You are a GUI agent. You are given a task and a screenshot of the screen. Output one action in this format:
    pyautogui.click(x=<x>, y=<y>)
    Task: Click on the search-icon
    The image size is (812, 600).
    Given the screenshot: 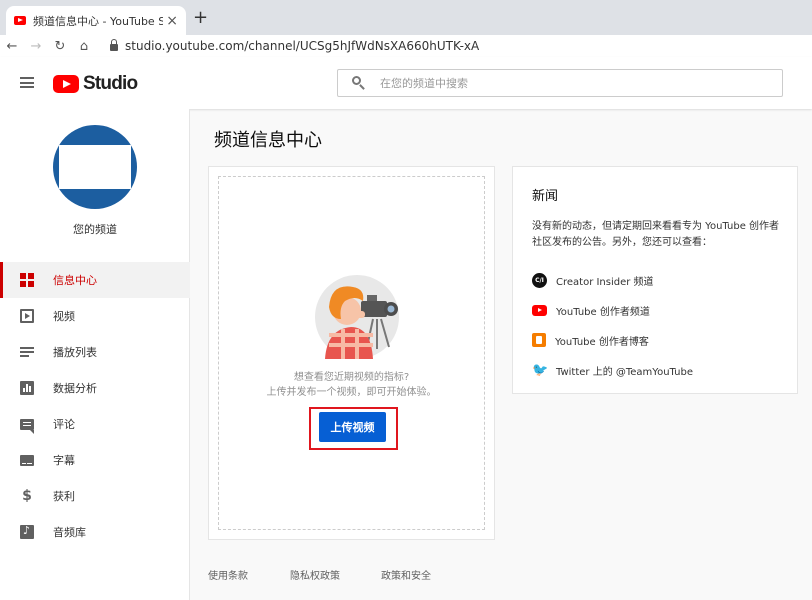 What is the action you would take?
    pyautogui.click(x=359, y=83)
    